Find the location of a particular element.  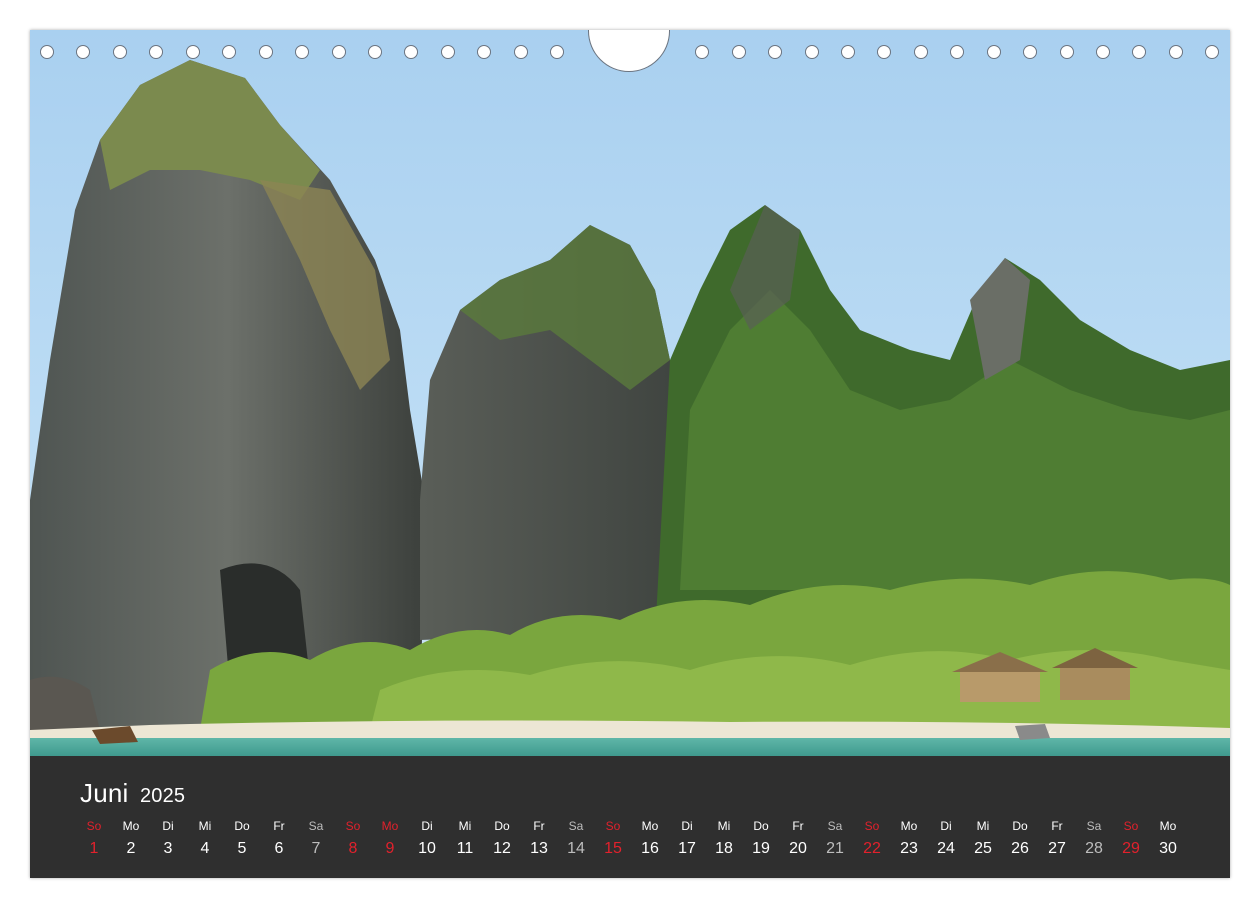

day-number: 22 is located at coordinates (872, 848).